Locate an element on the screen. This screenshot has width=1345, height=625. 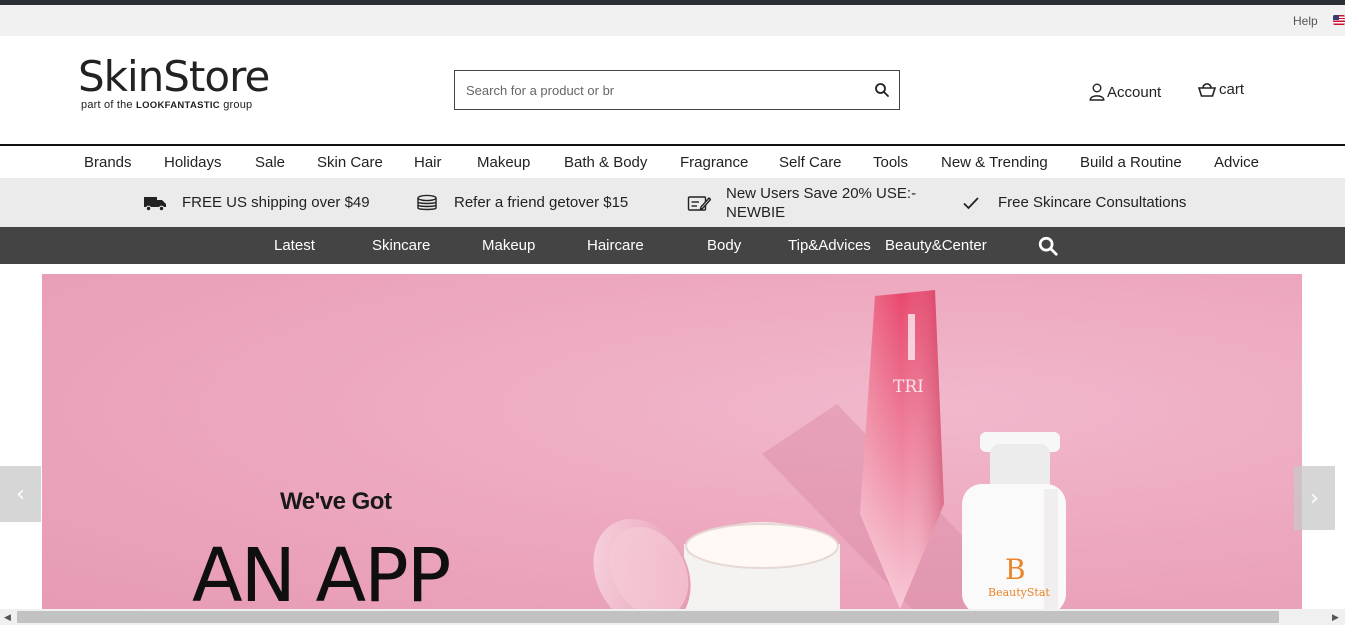
usp-new-users: New Users Save 20% USE:- NEWBIE is located at coordinates (801, 203).